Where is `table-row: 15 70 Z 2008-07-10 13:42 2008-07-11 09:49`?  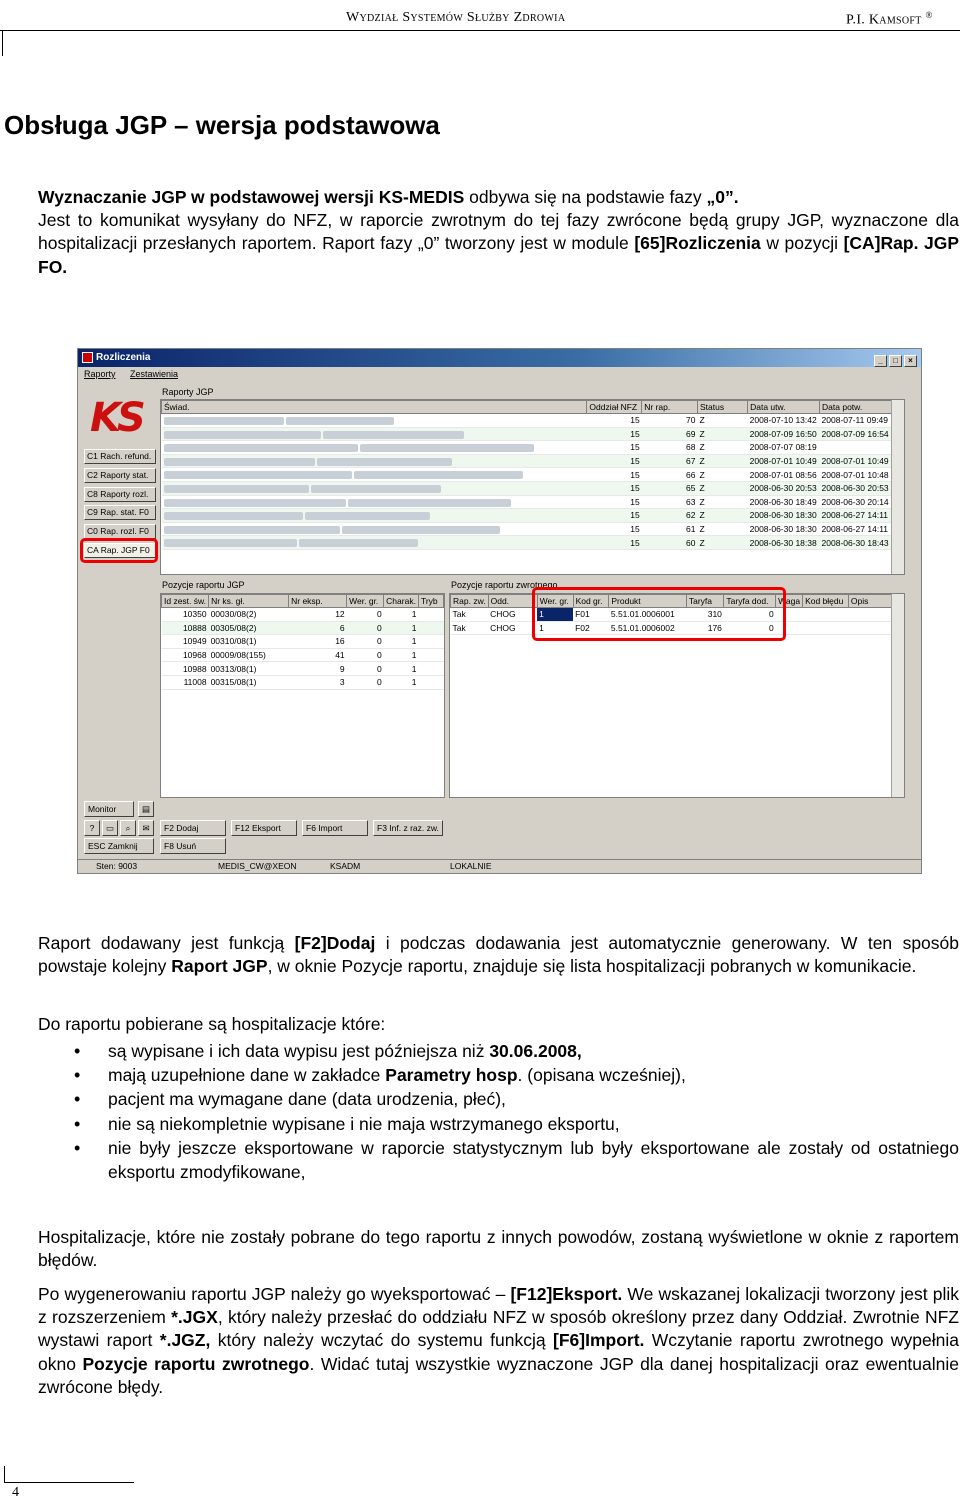
table-row: 15 70 Z 2008-07-10 13:42 2008-07-11 09:49 is located at coordinates (526, 420).